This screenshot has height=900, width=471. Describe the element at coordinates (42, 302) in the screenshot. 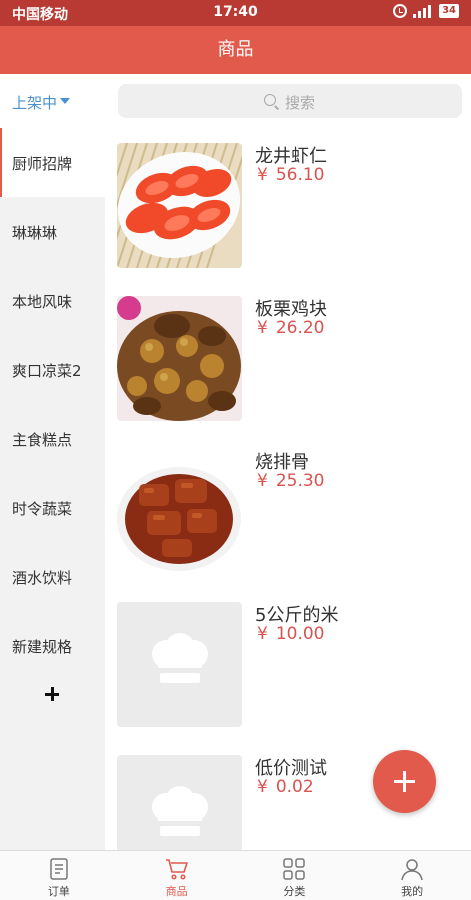

I see `category-label: 本地风味` at that location.